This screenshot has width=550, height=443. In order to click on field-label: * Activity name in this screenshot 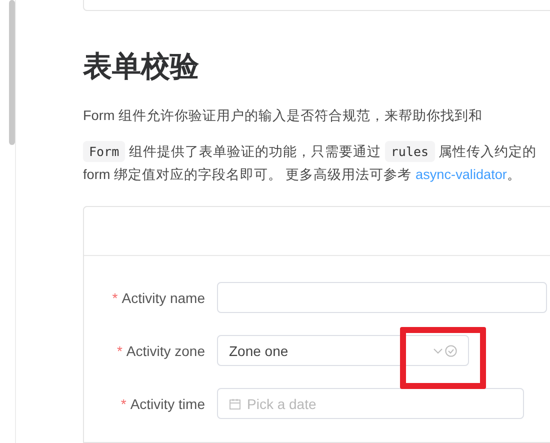, I will do `click(158, 298)`.